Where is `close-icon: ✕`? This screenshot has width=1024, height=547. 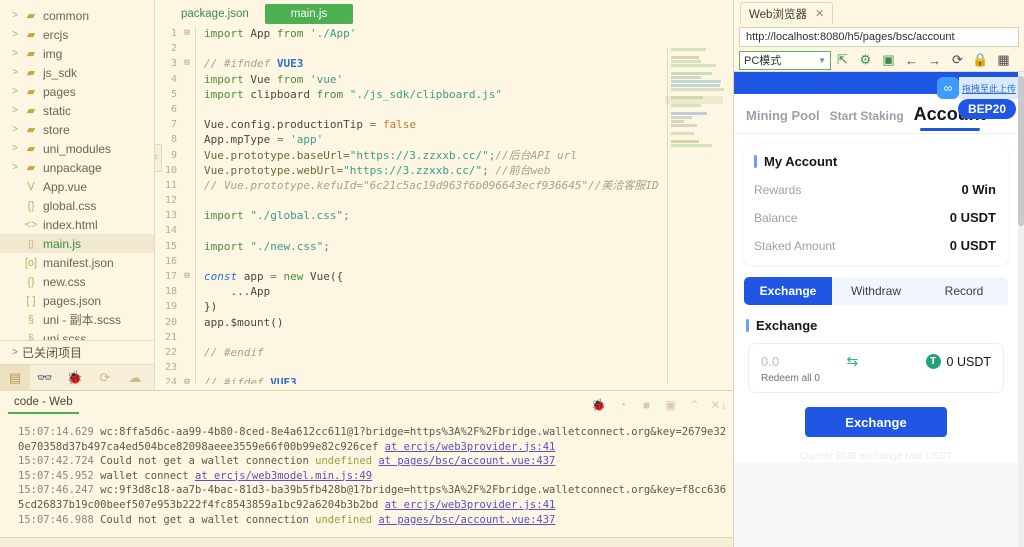 close-icon: ✕ is located at coordinates (819, 13).